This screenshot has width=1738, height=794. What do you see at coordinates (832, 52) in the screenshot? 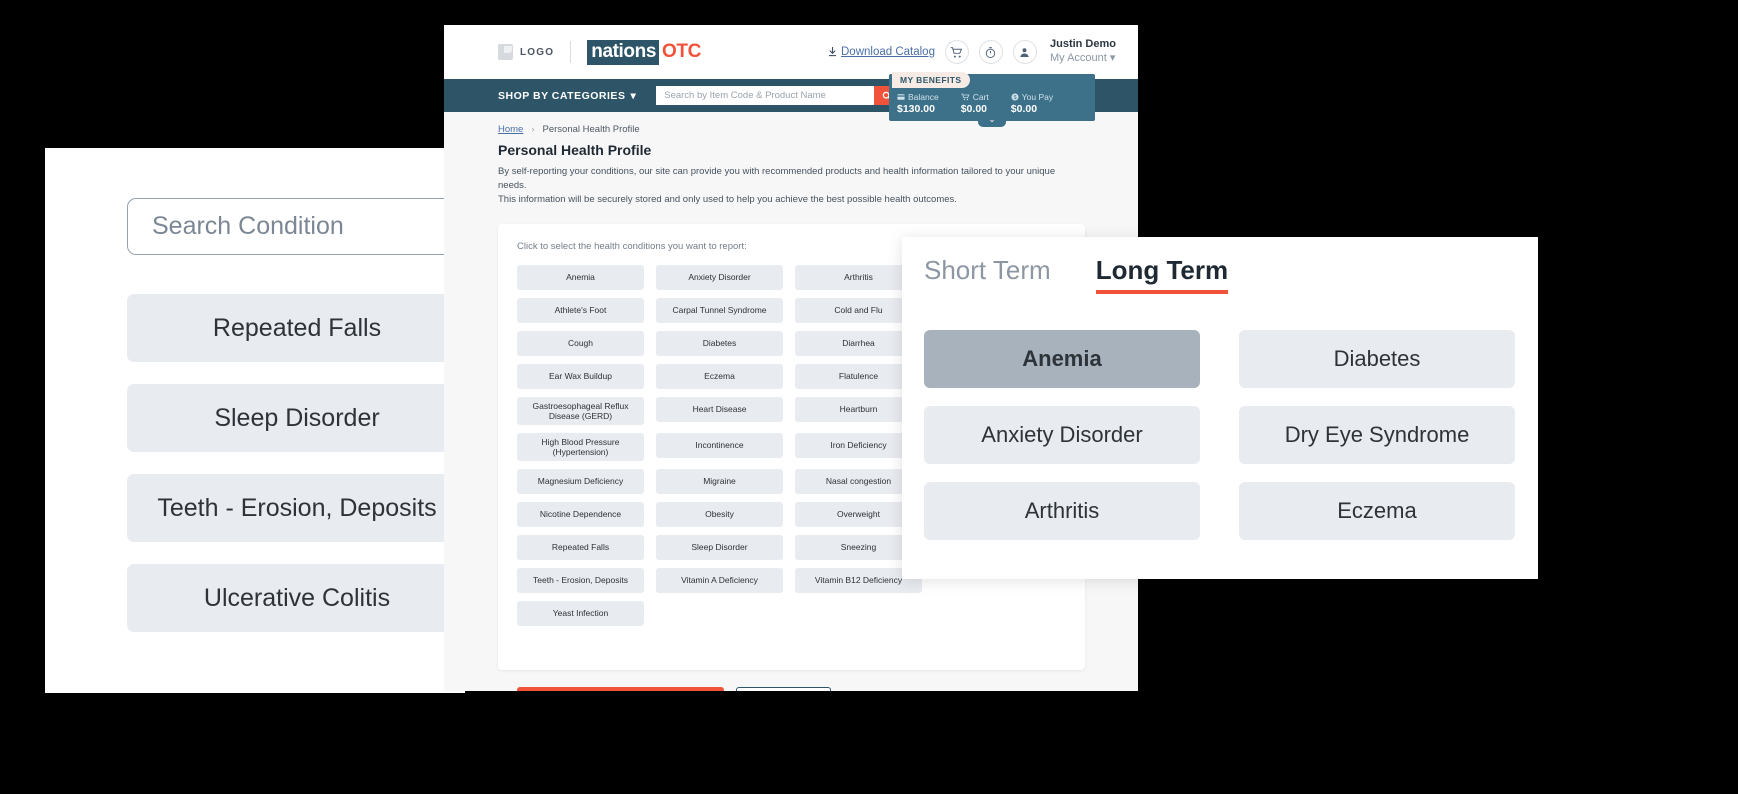
I see `download-icon` at bounding box center [832, 52].